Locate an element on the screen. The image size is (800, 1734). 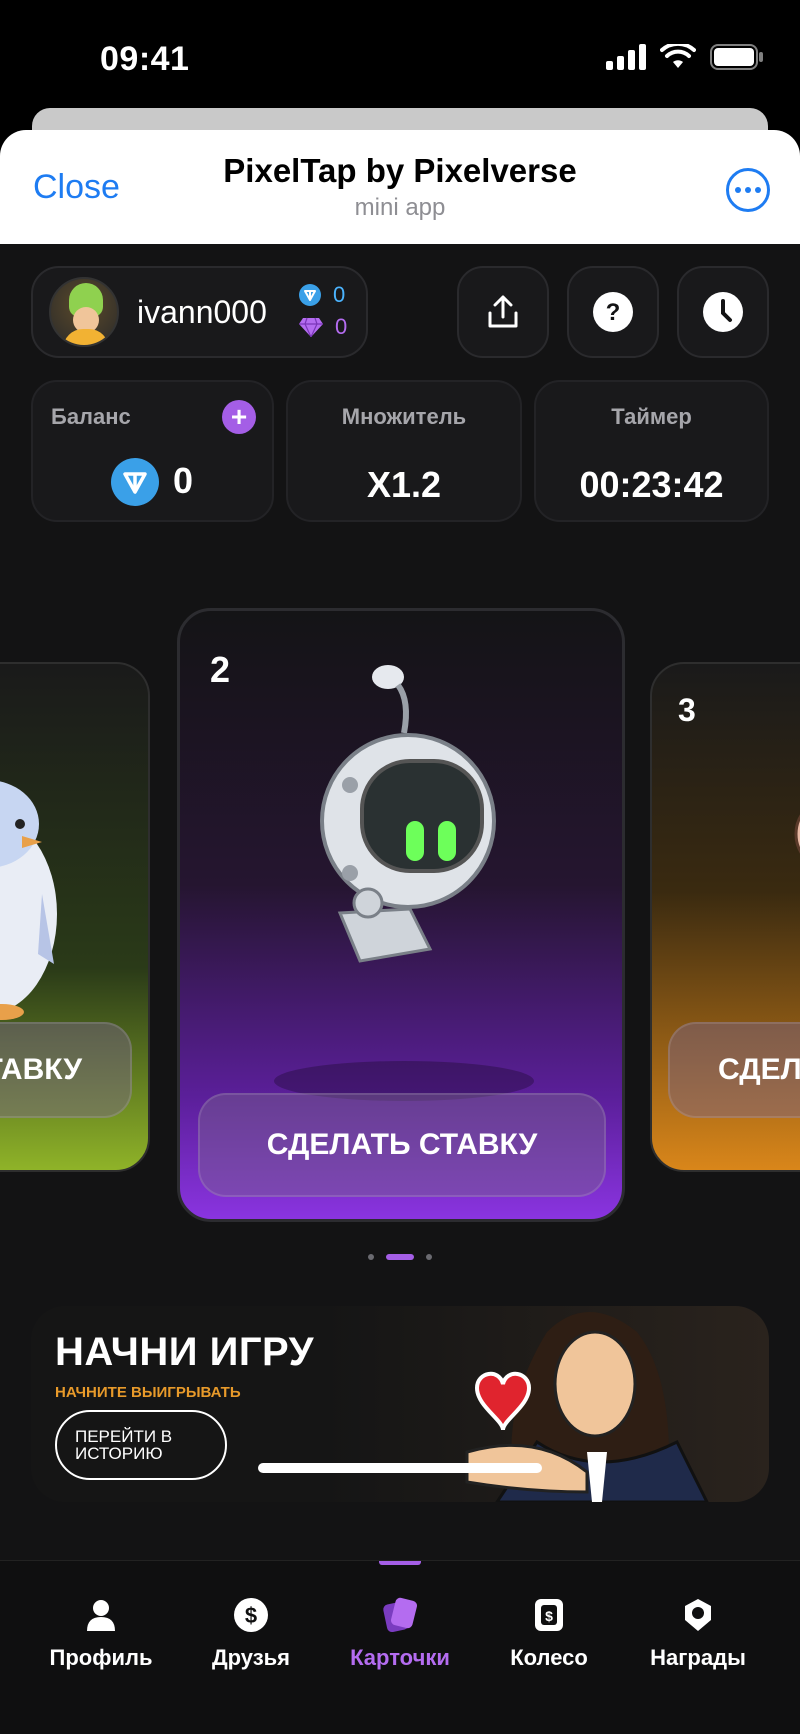
nav-label-cards: Карточки is located at coordinates (400, 1657).